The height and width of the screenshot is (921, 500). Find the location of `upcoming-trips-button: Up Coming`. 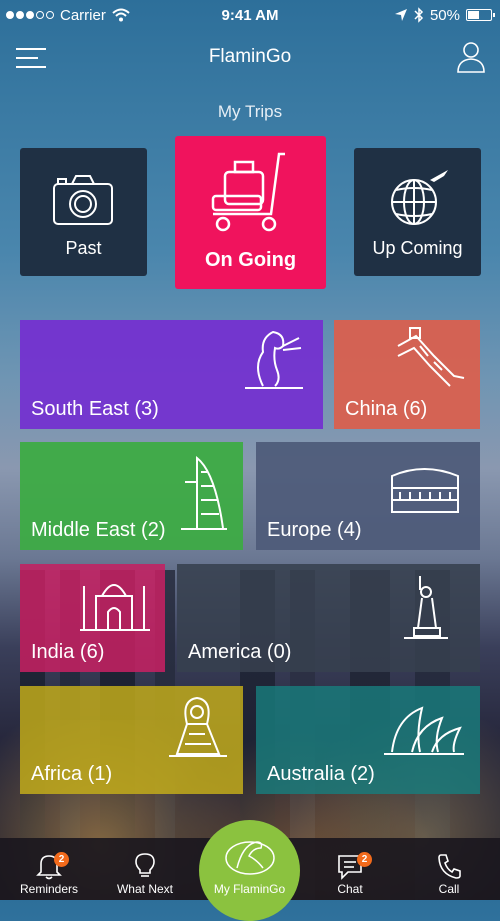

upcoming-trips-button: Up Coming is located at coordinates (417, 212).